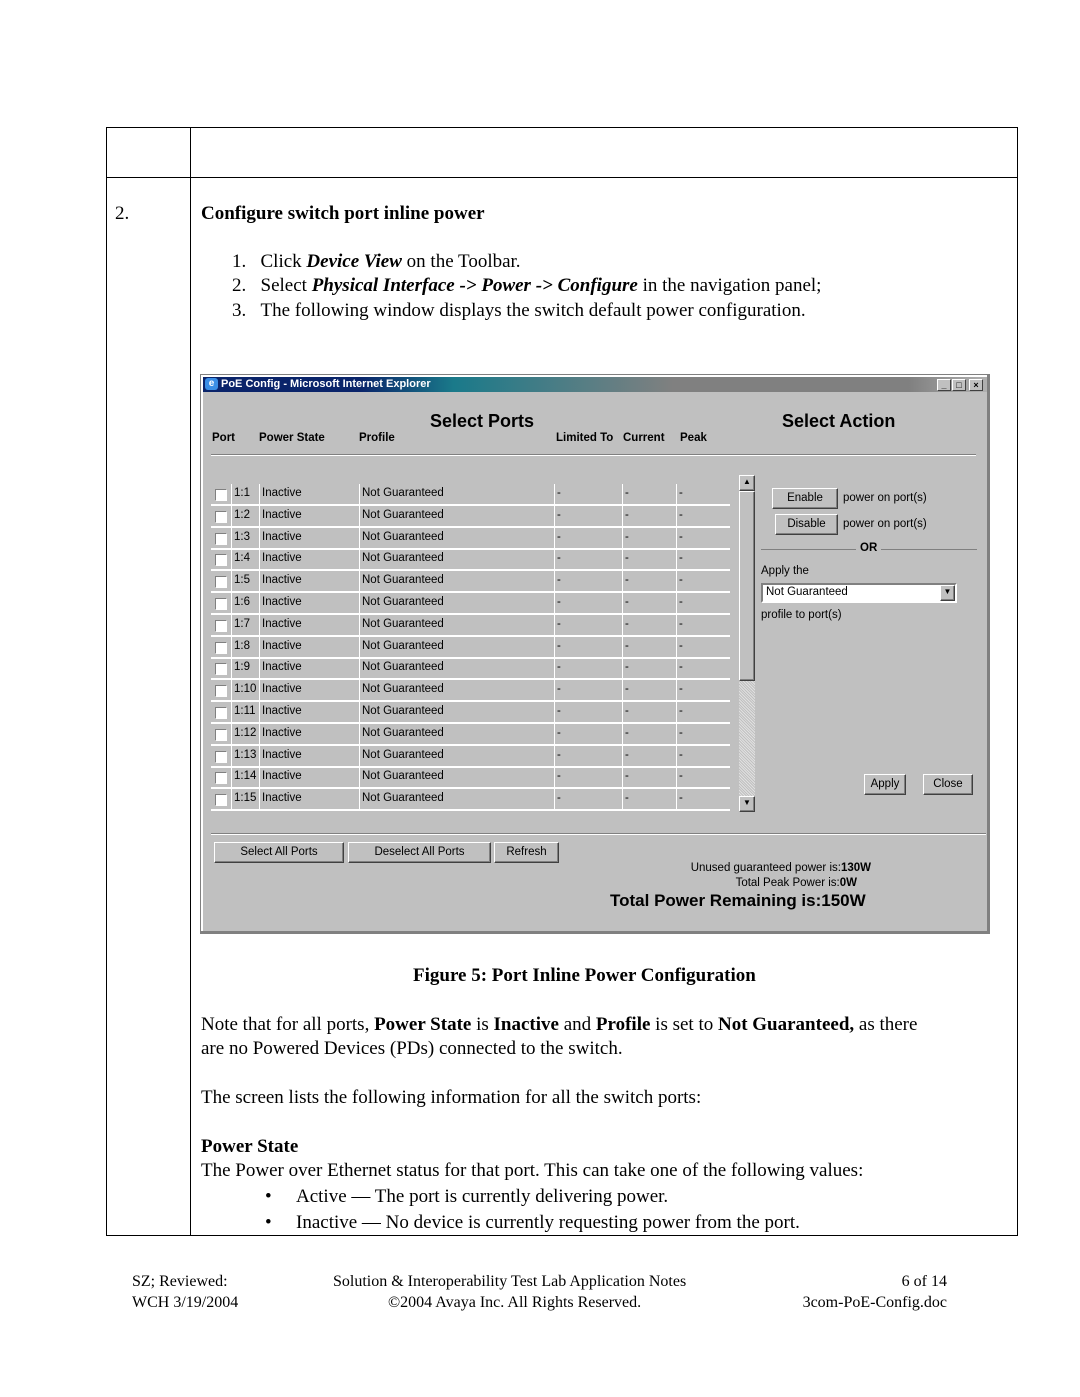 This screenshot has width=1080, height=1397. I want to click on deselect-all-ports-button: Deselect All Ports, so click(419, 852).